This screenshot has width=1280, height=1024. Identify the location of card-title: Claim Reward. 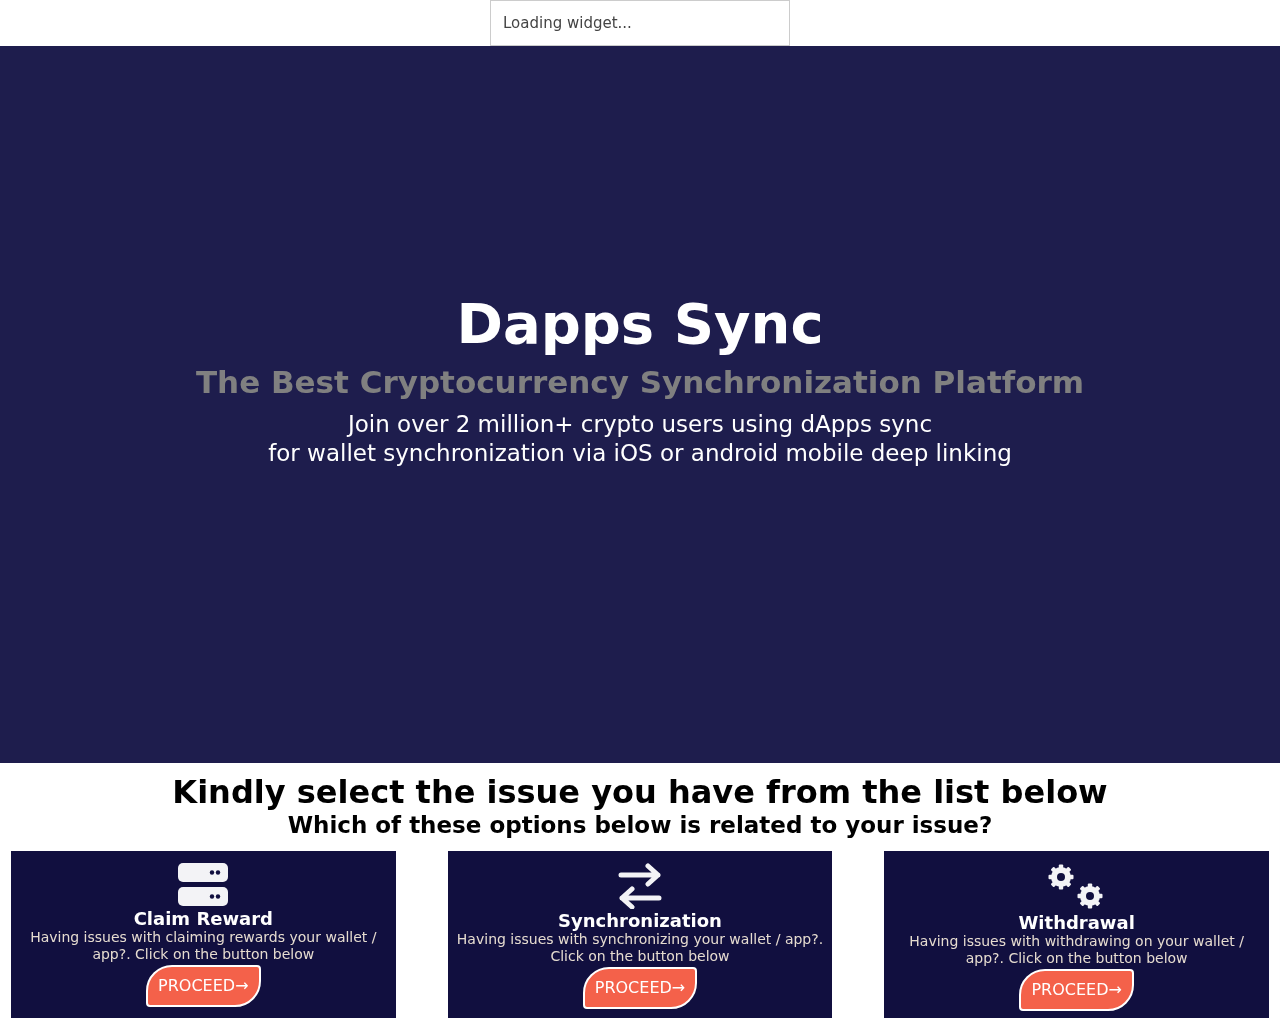
(203, 919).